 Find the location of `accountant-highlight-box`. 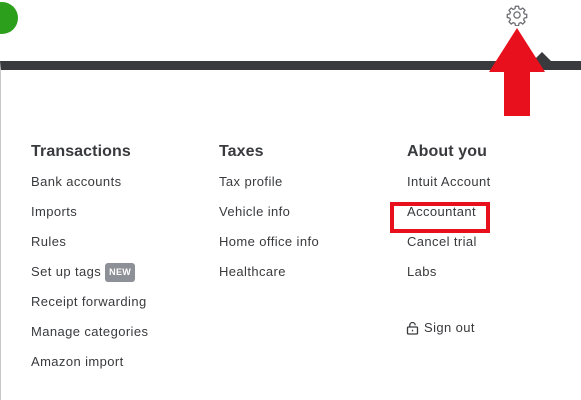

accountant-highlight-box is located at coordinates (440, 217).